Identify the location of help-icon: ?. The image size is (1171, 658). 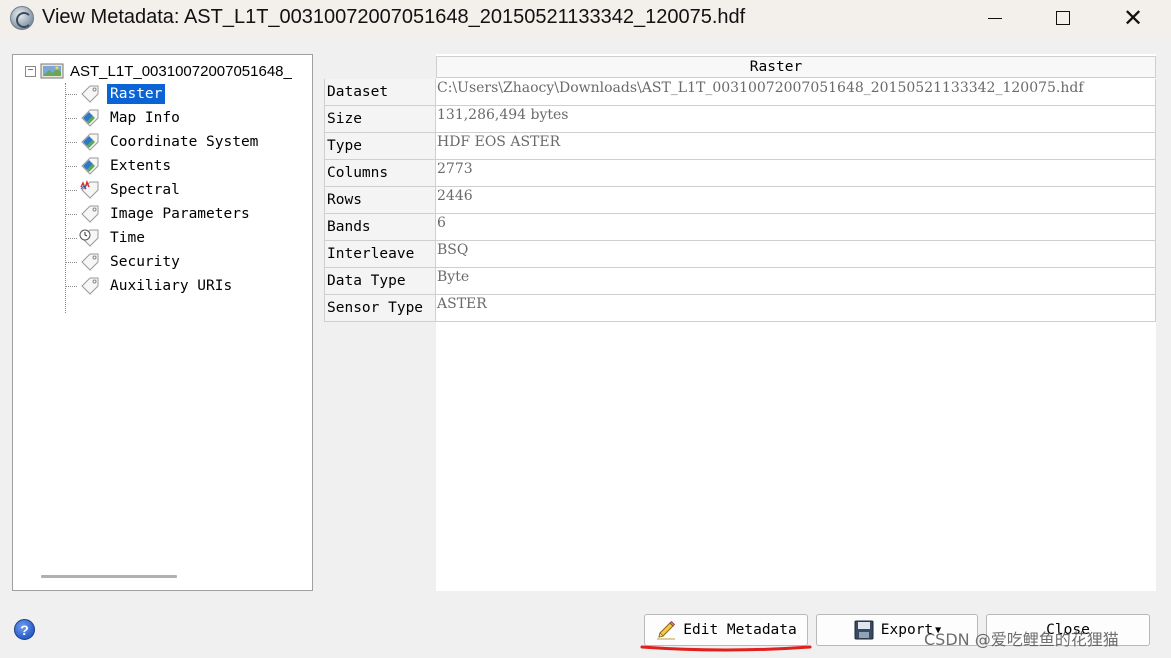
(24, 629).